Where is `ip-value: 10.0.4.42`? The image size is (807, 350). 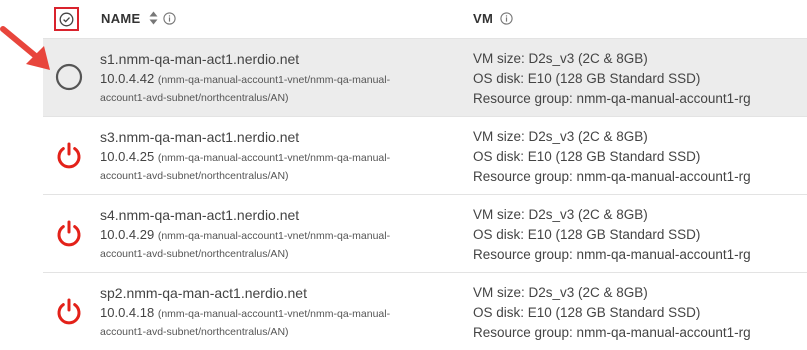
ip-value: 10.0.4.42 is located at coordinates (127, 78).